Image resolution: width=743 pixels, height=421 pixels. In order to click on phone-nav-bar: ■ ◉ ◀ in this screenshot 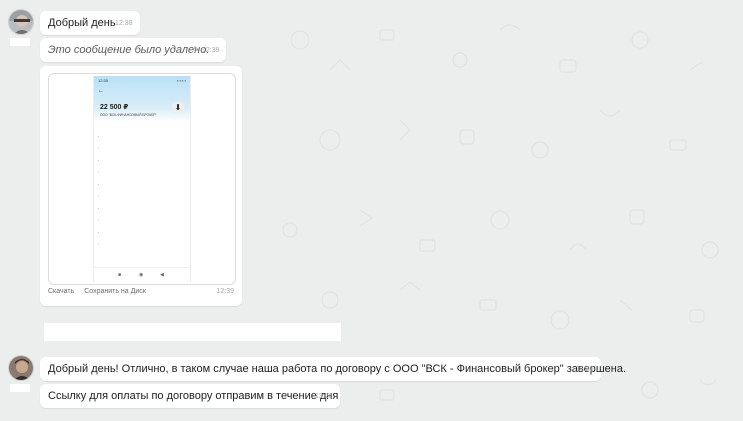, I will do `click(142, 274)`.